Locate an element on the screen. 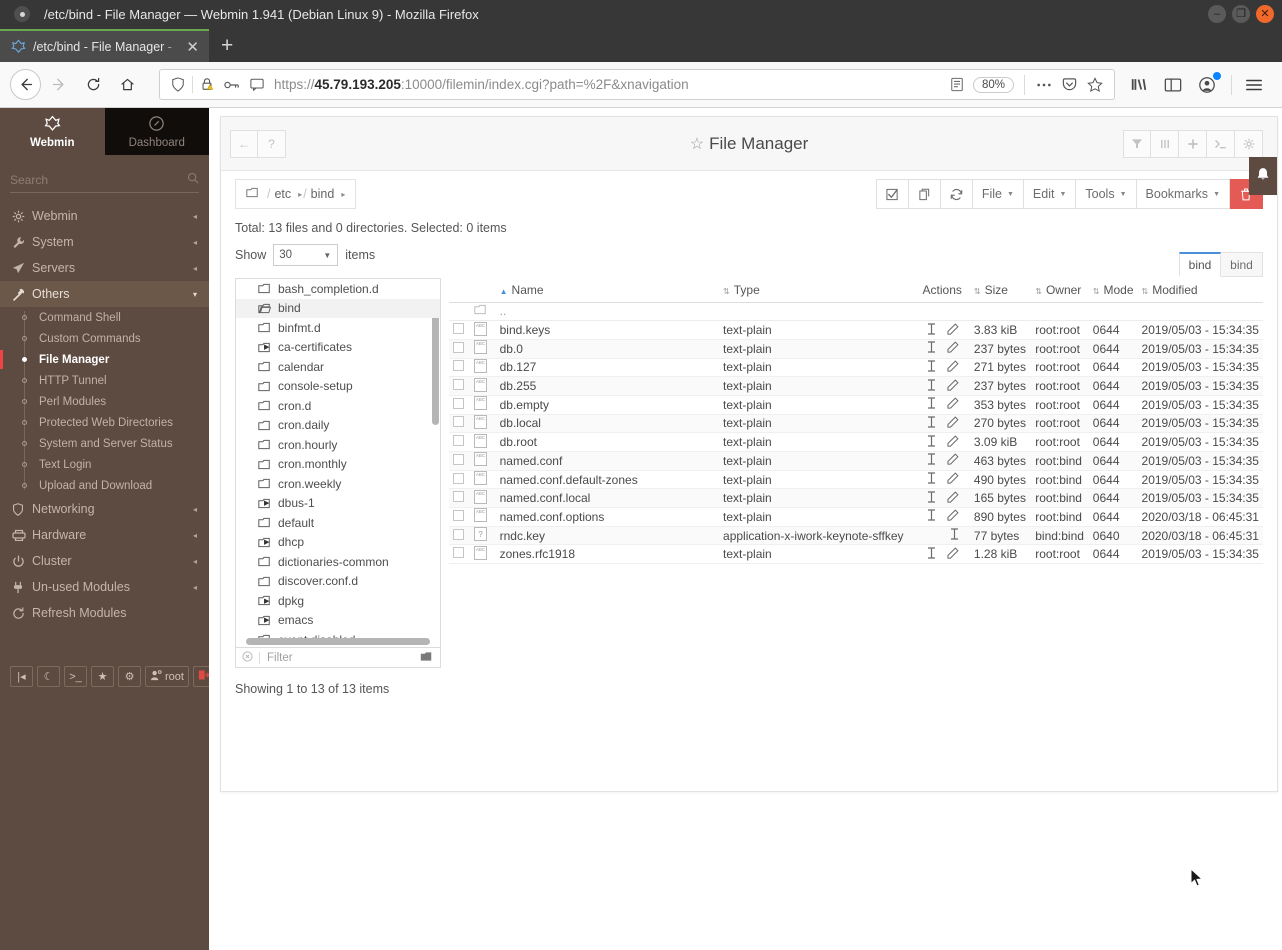 The image size is (1282, 950). night-mode-button: ☾ is located at coordinates (48, 676).